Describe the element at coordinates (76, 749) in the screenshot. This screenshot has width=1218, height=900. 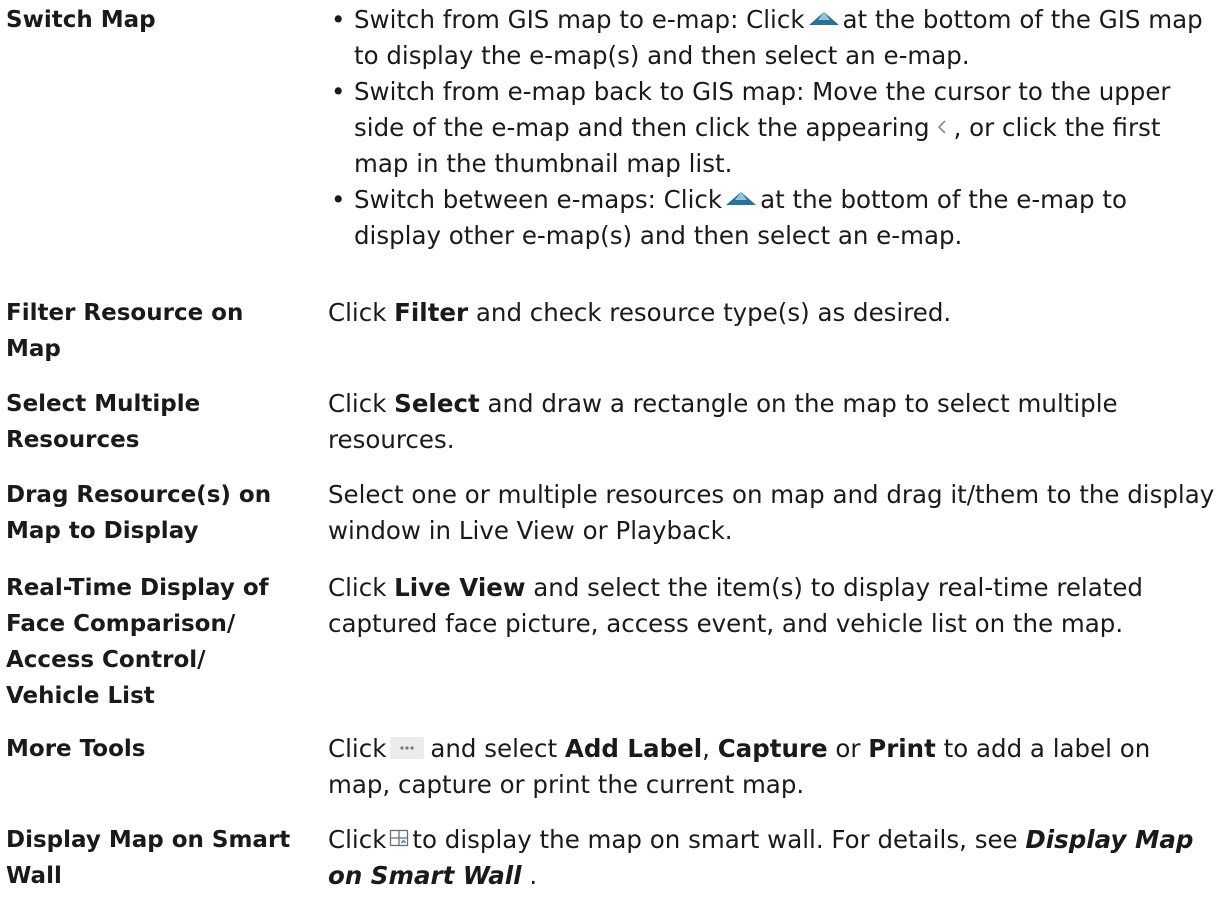
I see `term-more-tools: More Tools` at that location.